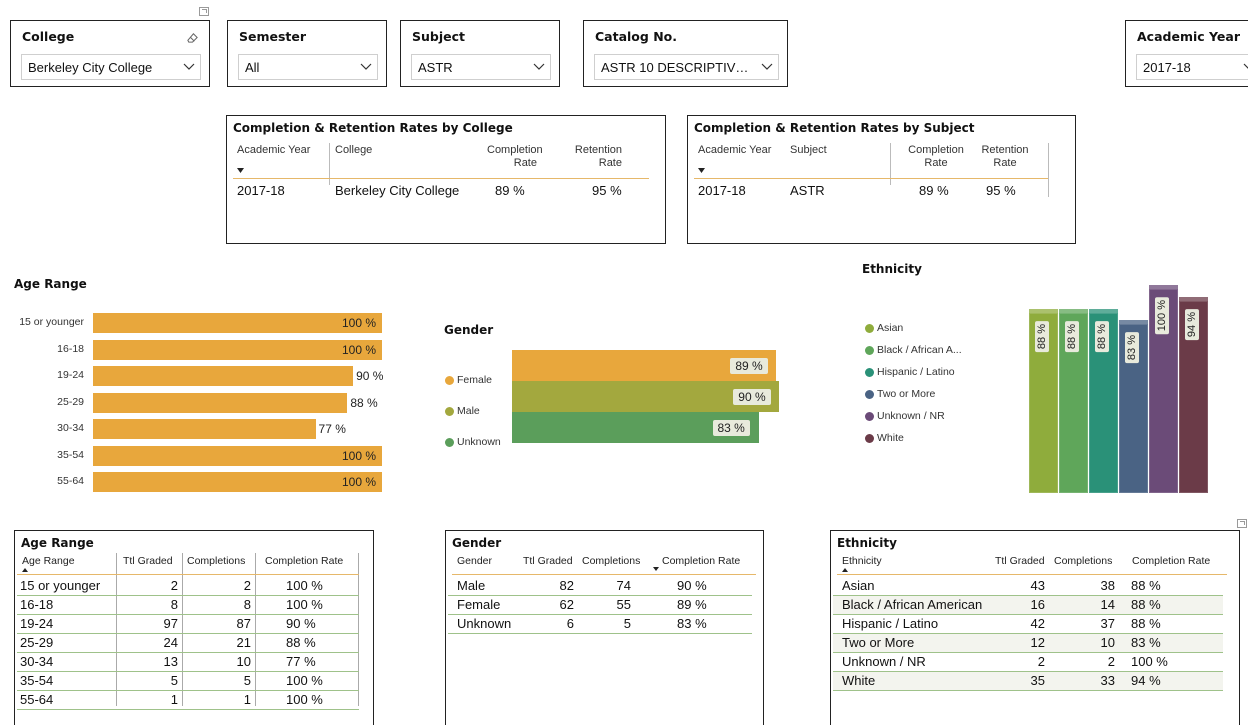 Image resolution: width=1248 pixels, height=725 pixels. What do you see at coordinates (701, 170) in the screenshot?
I see `sort-desc-icon` at bounding box center [701, 170].